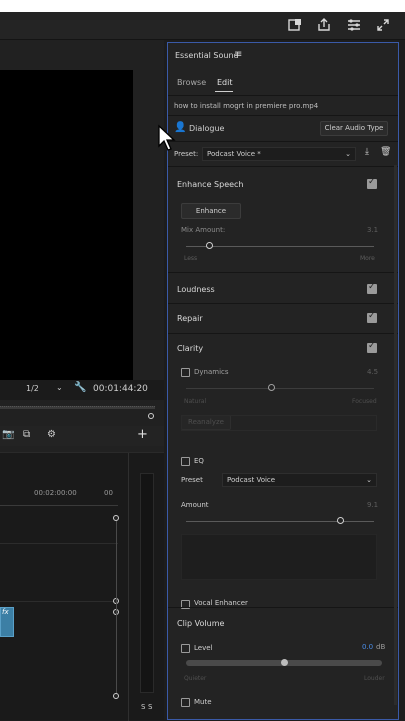  Describe the element at coordinates (7, 622) in the screenshot. I see `video-clip: fx` at that location.